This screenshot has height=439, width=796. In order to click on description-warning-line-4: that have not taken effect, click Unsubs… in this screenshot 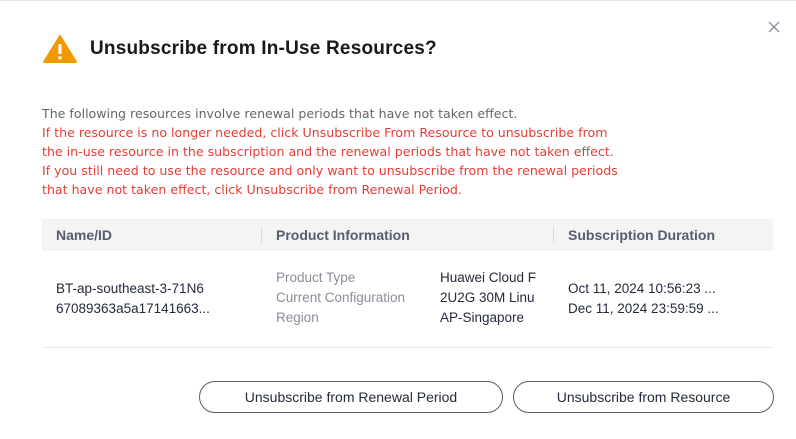, I will do `click(252, 189)`.